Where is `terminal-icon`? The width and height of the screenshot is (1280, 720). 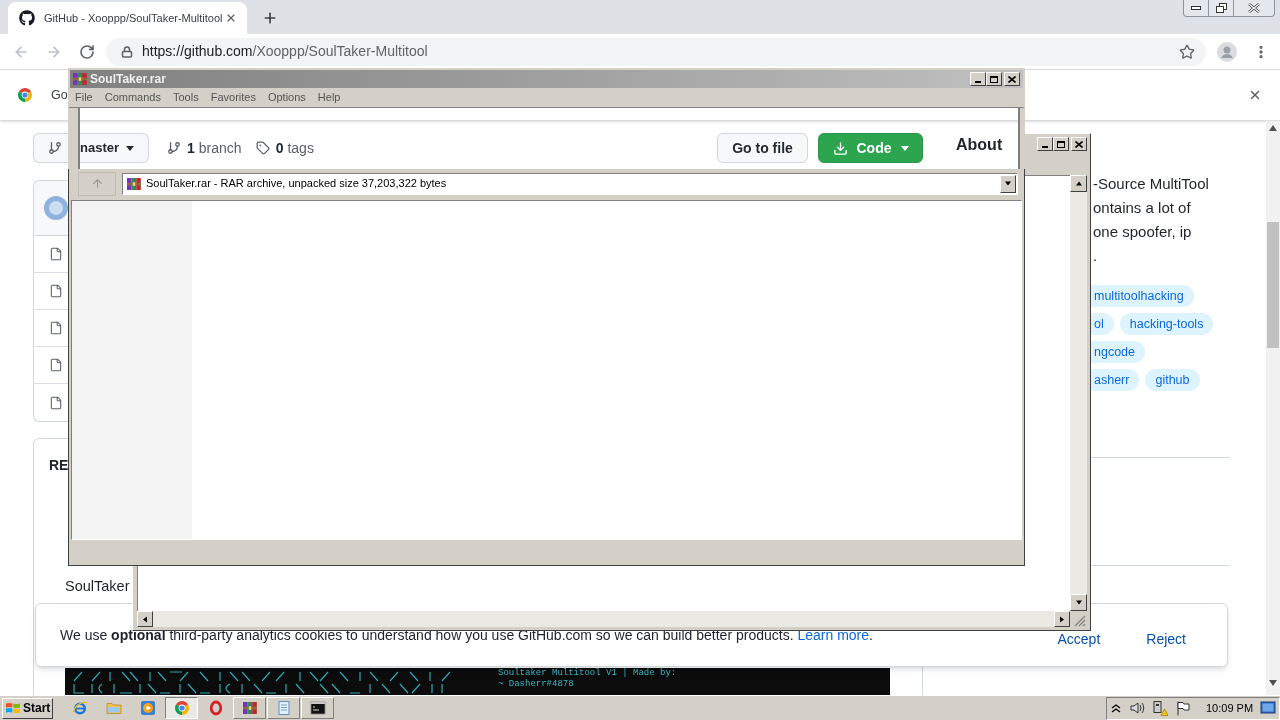 terminal-icon is located at coordinates (317, 708).